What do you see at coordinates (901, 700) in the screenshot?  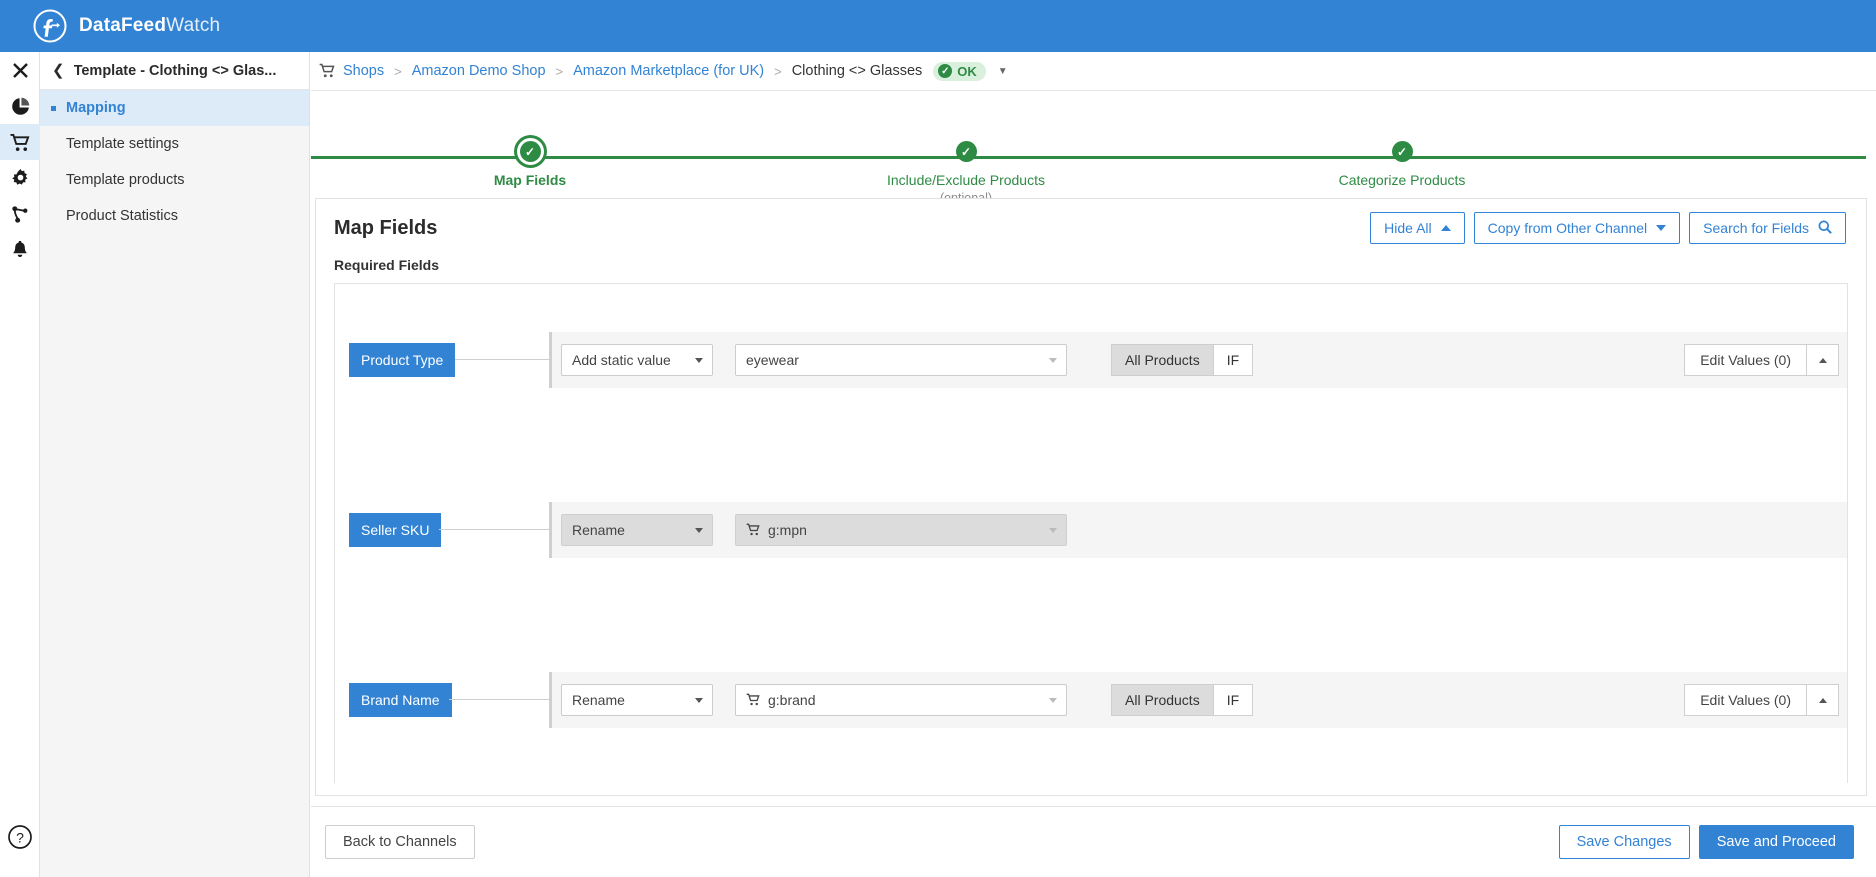 I see `value-select: g:brand` at bounding box center [901, 700].